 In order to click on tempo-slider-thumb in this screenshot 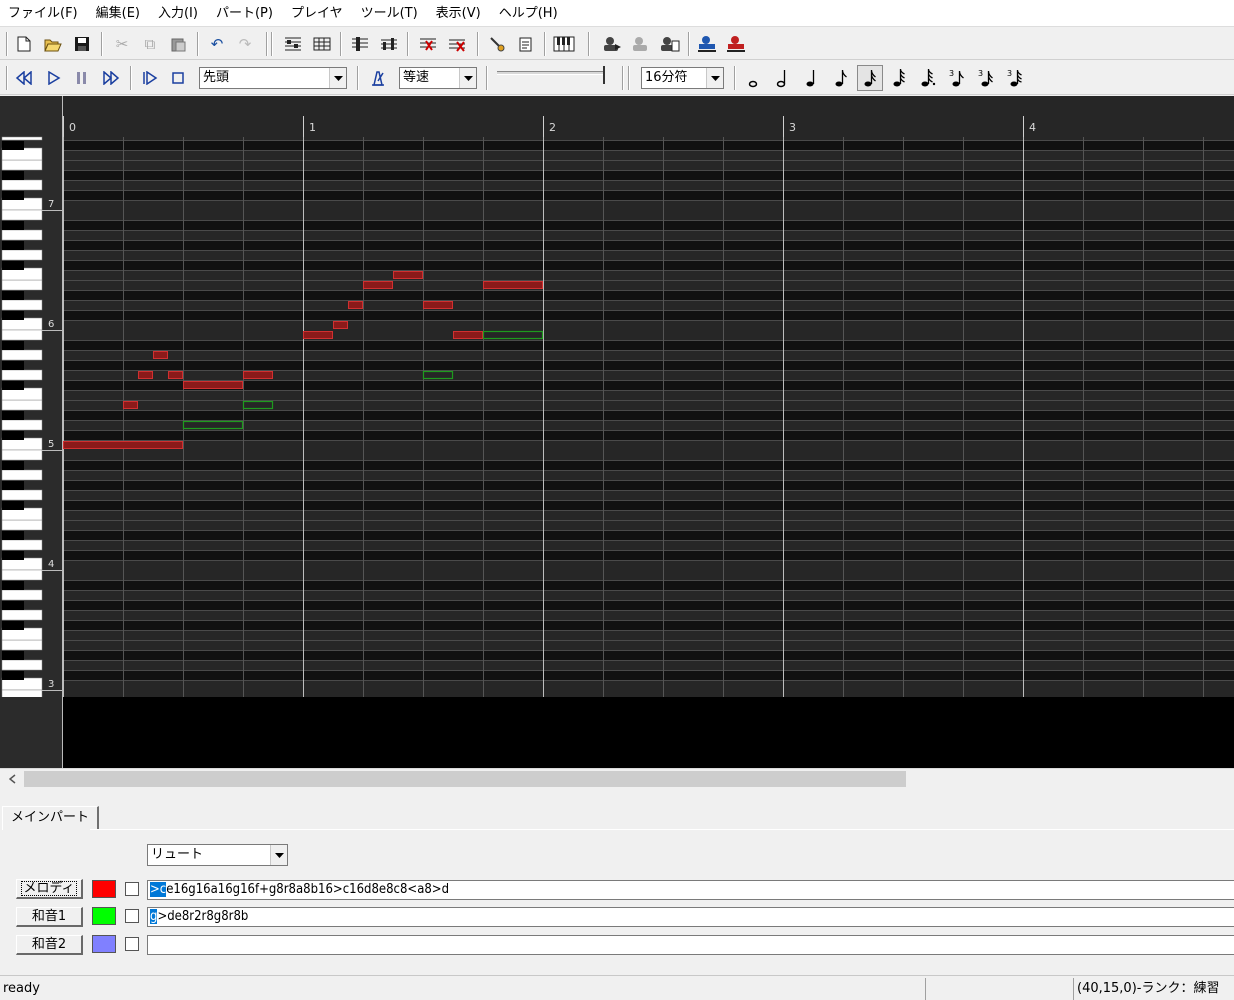, I will do `click(602, 75)`.